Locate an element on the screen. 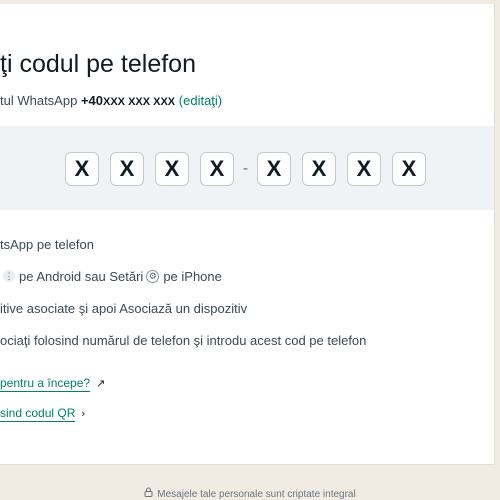 This screenshot has height=500, width=500. code-char-2: X is located at coordinates (127, 169).